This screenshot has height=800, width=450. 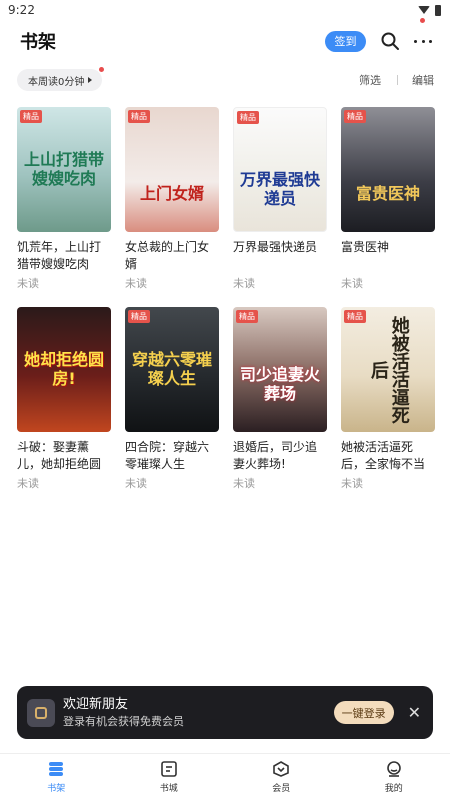 I want to click on login-promo-banner: 欢迎新朋友 登录有机会获得免费会员 一键登录 ✕, so click(x=225, y=712).